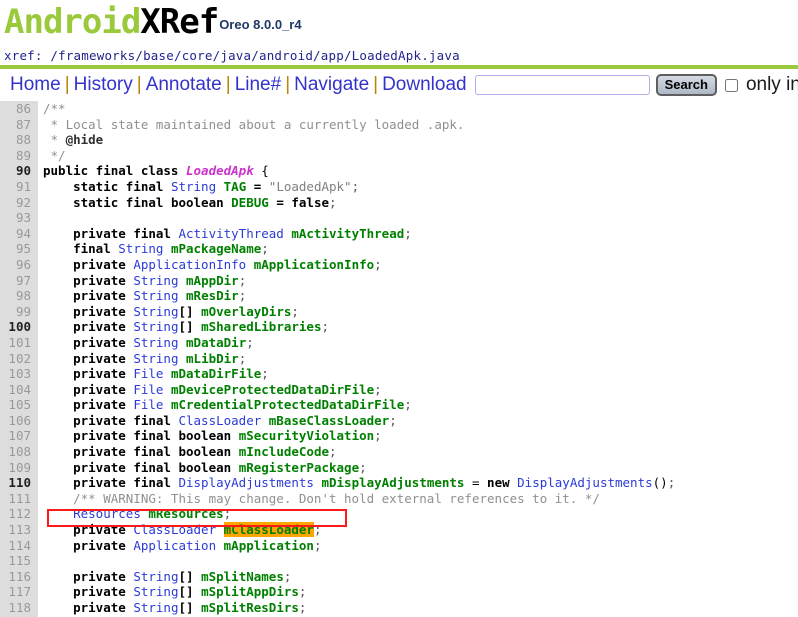 This screenshot has height=617, width=798. Describe the element at coordinates (184, 85) in the screenshot. I see `nav-link-annotate: Annotate` at that location.